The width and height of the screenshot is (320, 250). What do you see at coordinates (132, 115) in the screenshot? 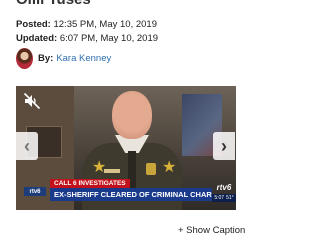
I see `subject-head` at bounding box center [132, 115].